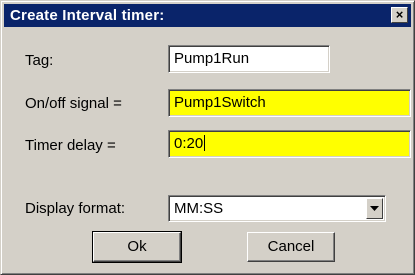 Image resolution: width=415 pixels, height=275 pixels. I want to click on cancel-button: Cancel, so click(291, 247).